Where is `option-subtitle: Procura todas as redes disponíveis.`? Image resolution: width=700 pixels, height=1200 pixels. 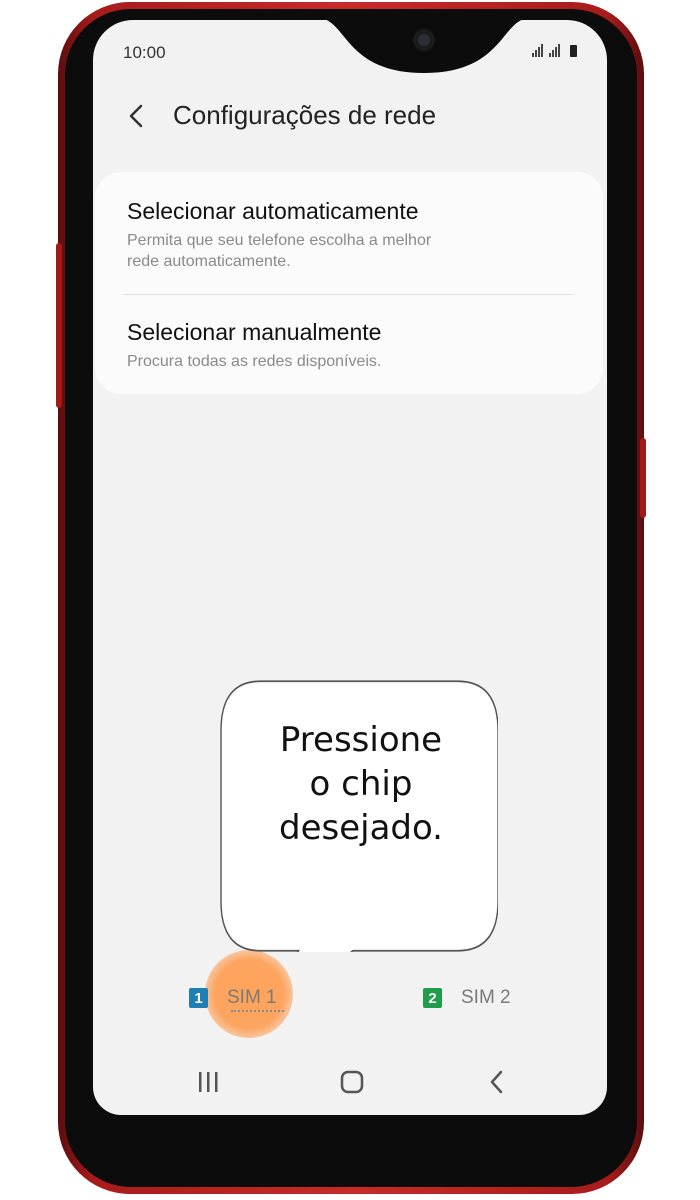 option-subtitle: Procura todas as redes disponíveis. is located at coordinates (254, 361).